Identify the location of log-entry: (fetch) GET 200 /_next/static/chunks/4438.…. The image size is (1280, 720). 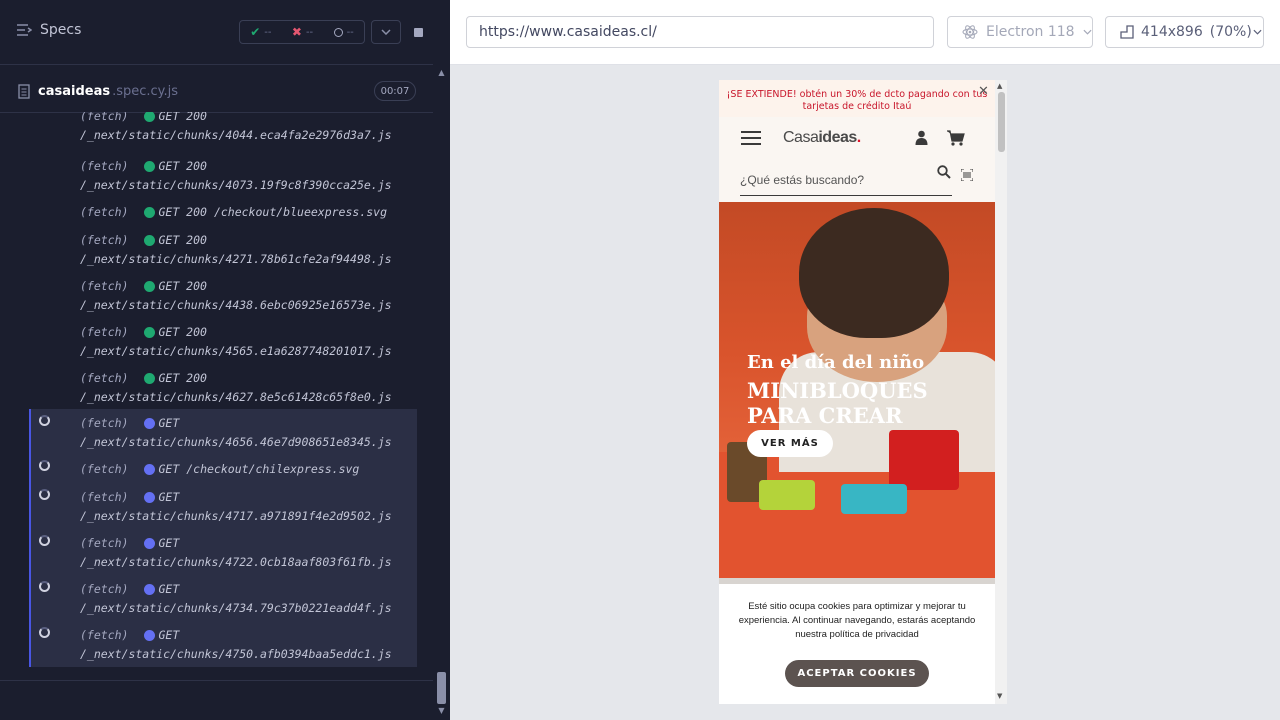
(223, 296).